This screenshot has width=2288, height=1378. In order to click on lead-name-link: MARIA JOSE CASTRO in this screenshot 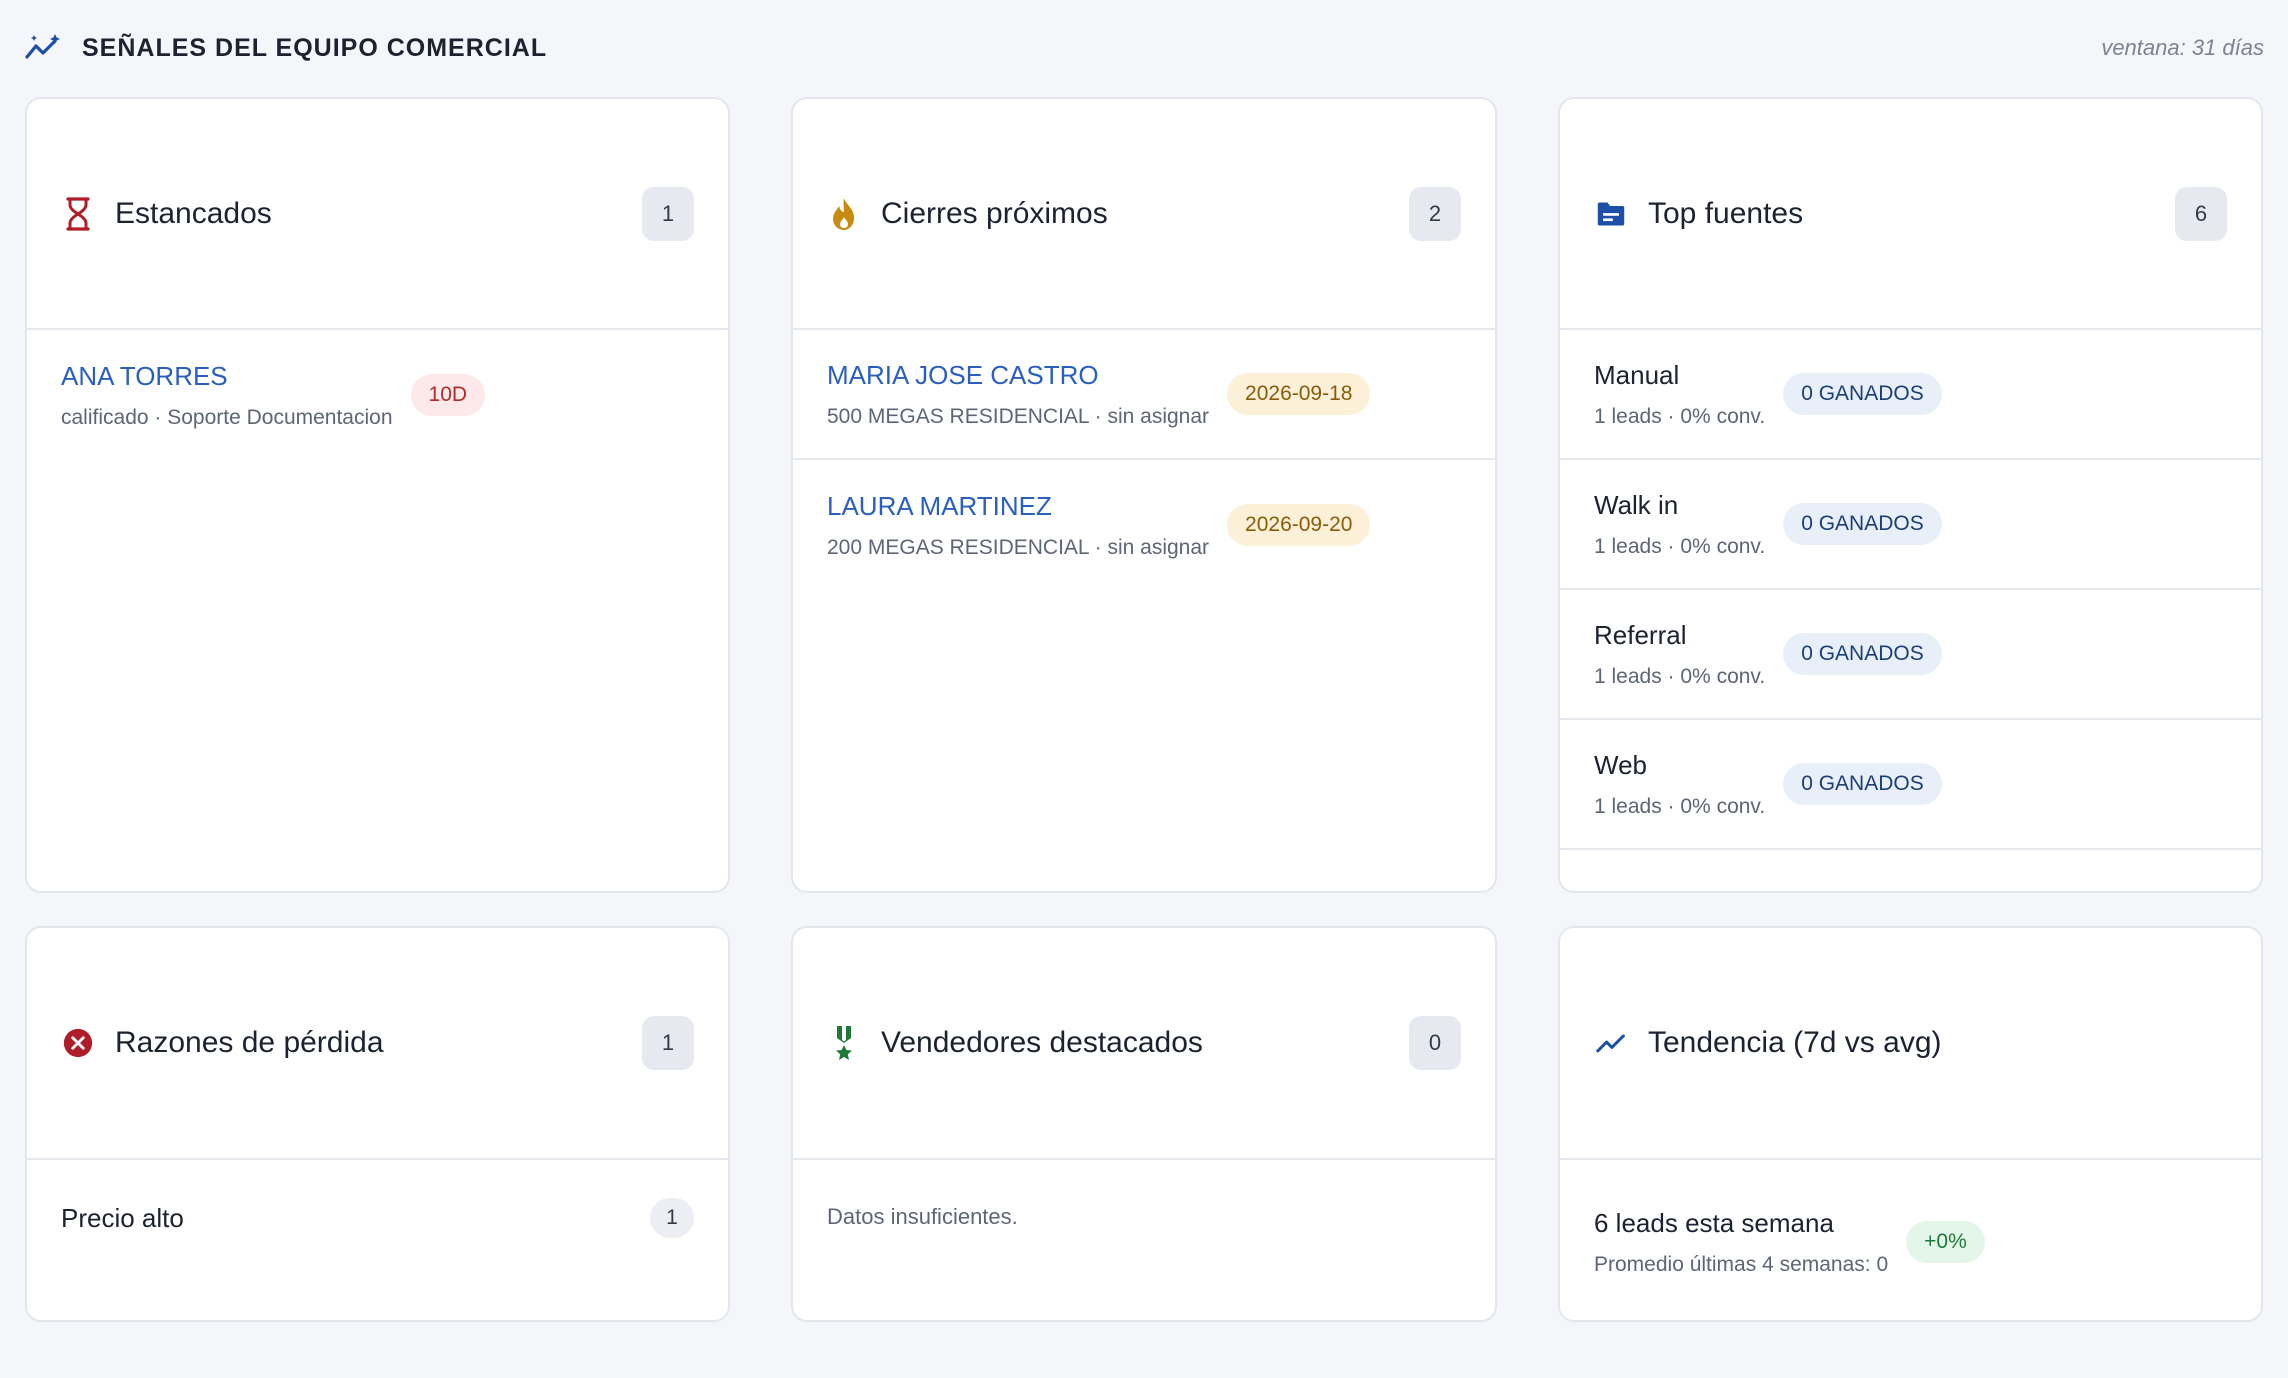, I will do `click(1018, 375)`.